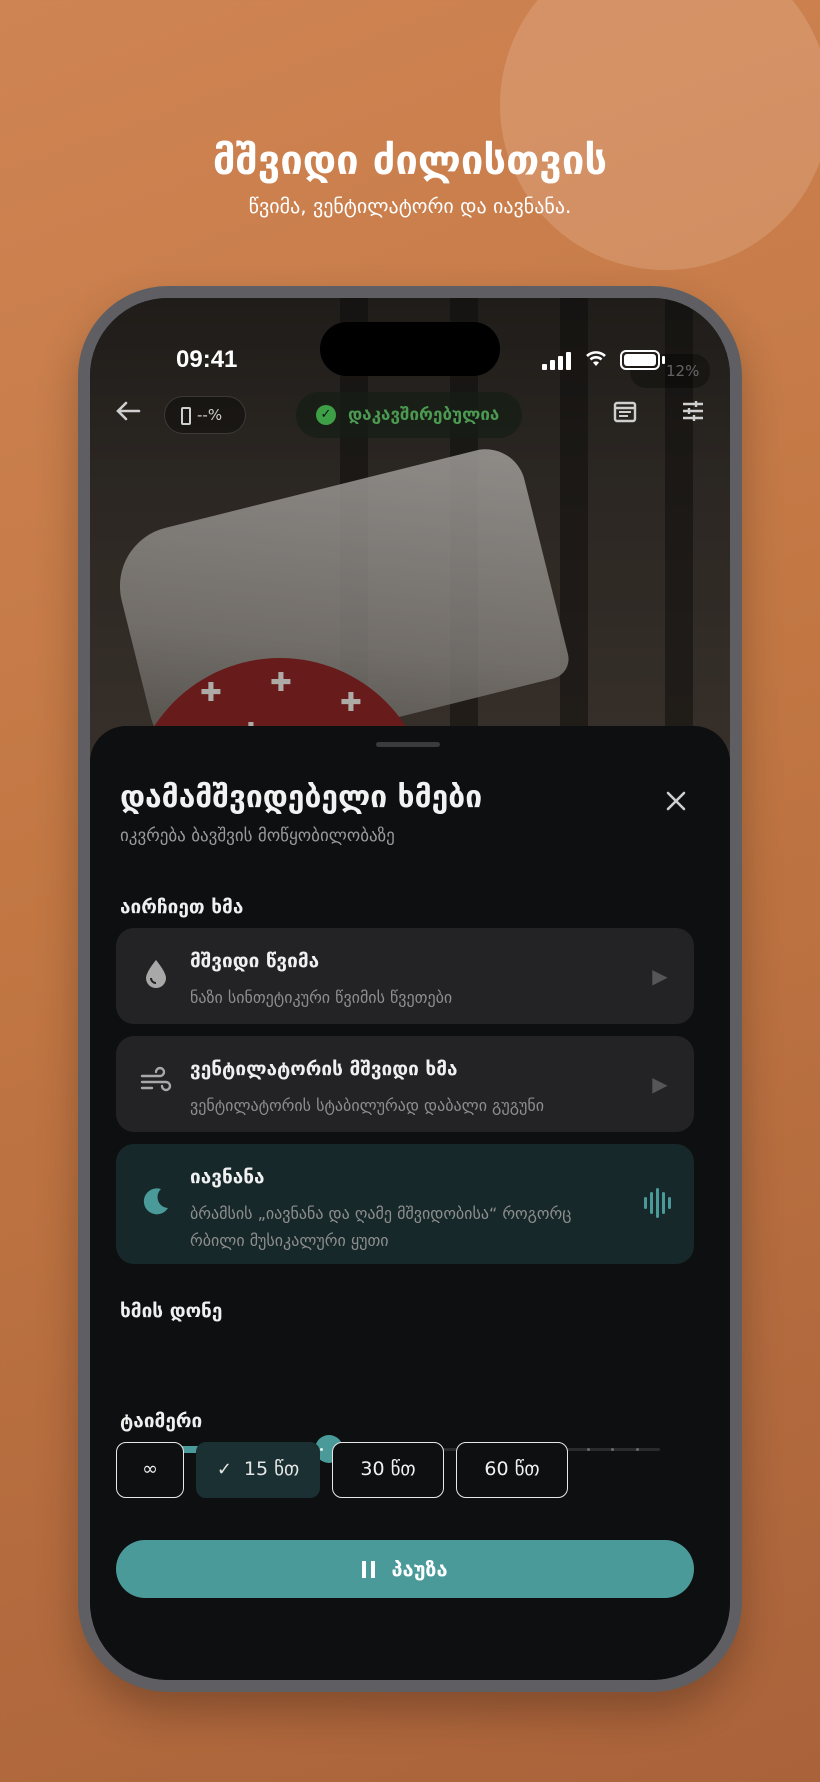 This screenshot has width=820, height=1782. What do you see at coordinates (257, 836) in the screenshot?
I see `sheet-subtitle: იკვრება ბავშვის მოწყობილობაზე` at bounding box center [257, 836].